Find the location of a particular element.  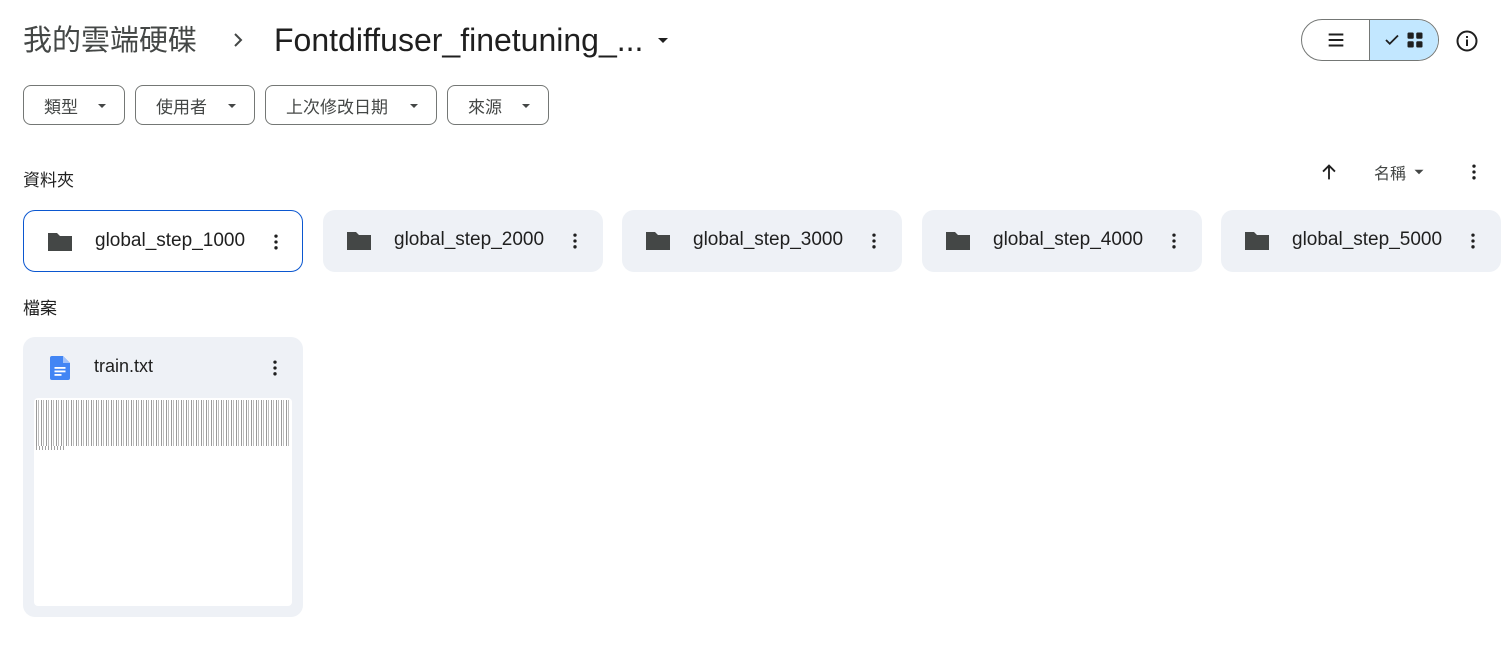

file-card: train.txt is located at coordinates (163, 477).